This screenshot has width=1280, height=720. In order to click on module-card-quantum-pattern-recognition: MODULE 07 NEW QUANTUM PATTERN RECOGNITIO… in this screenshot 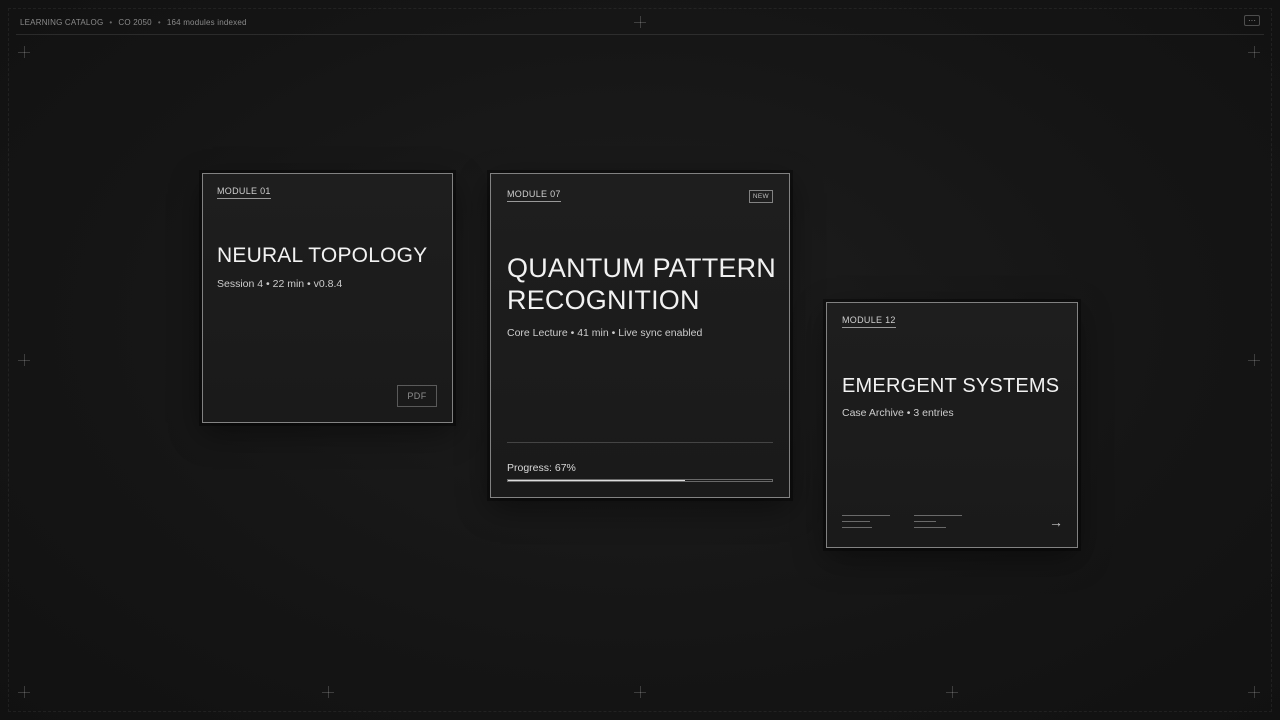, I will do `click(640, 335)`.